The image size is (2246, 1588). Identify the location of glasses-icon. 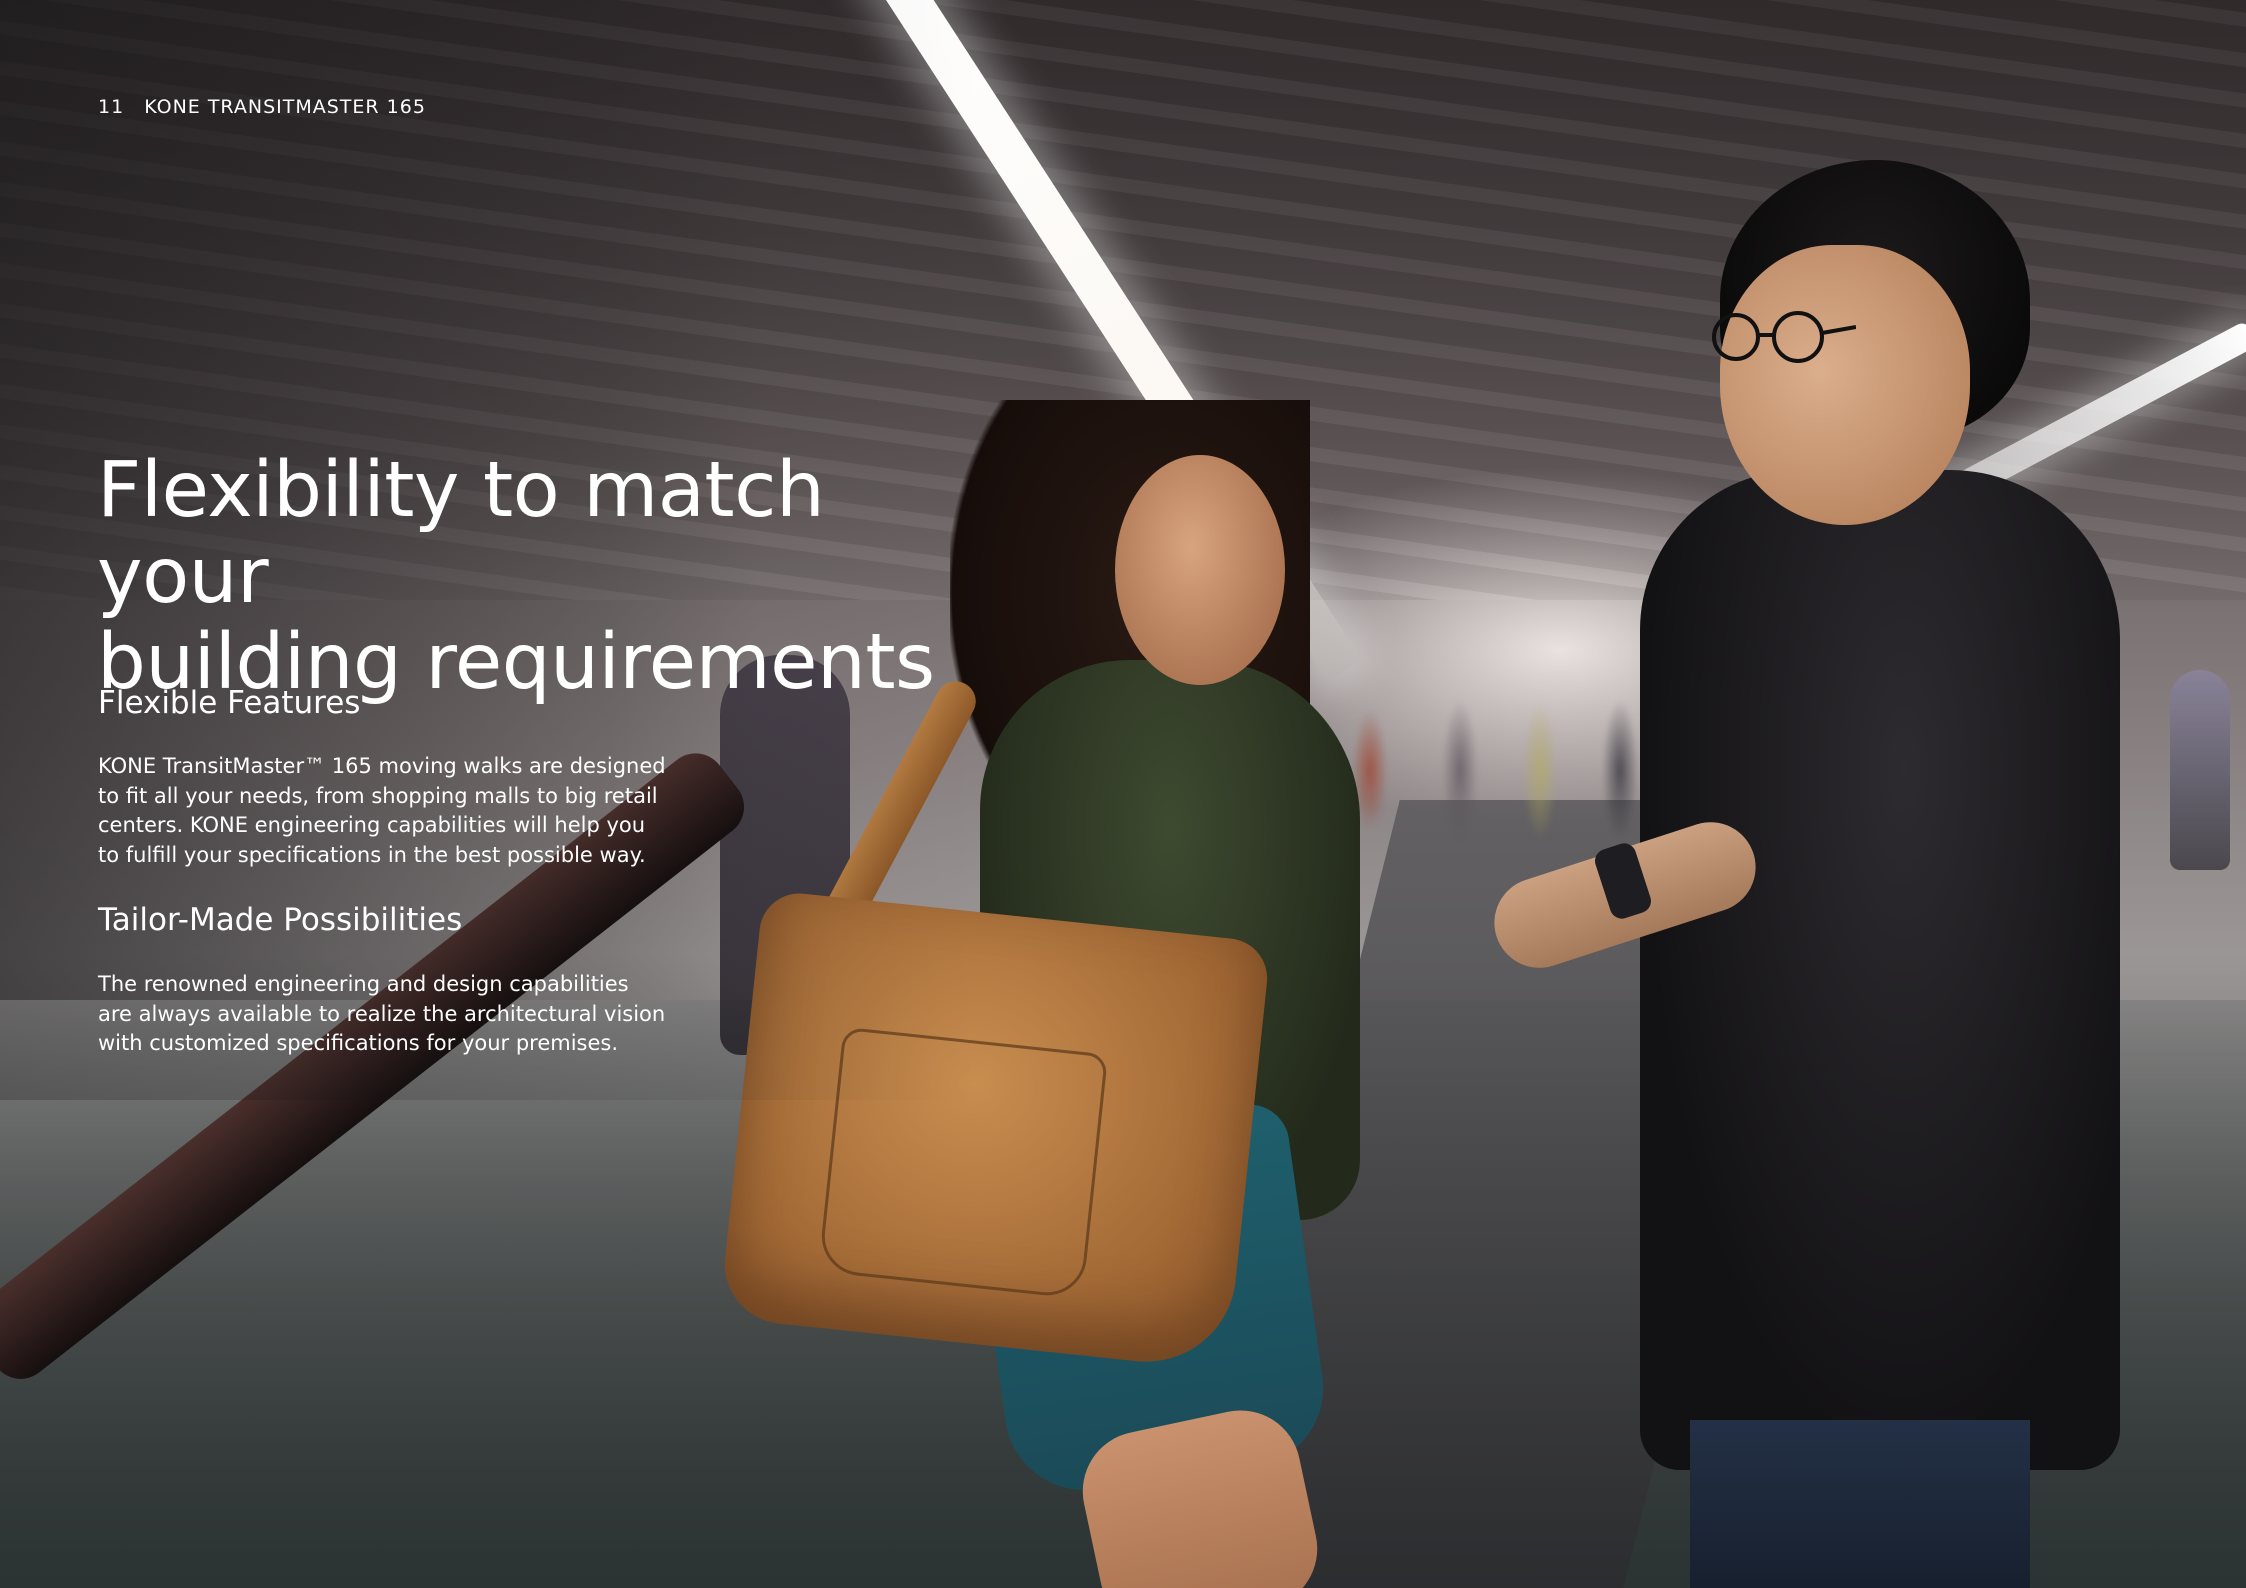
(1784, 337).